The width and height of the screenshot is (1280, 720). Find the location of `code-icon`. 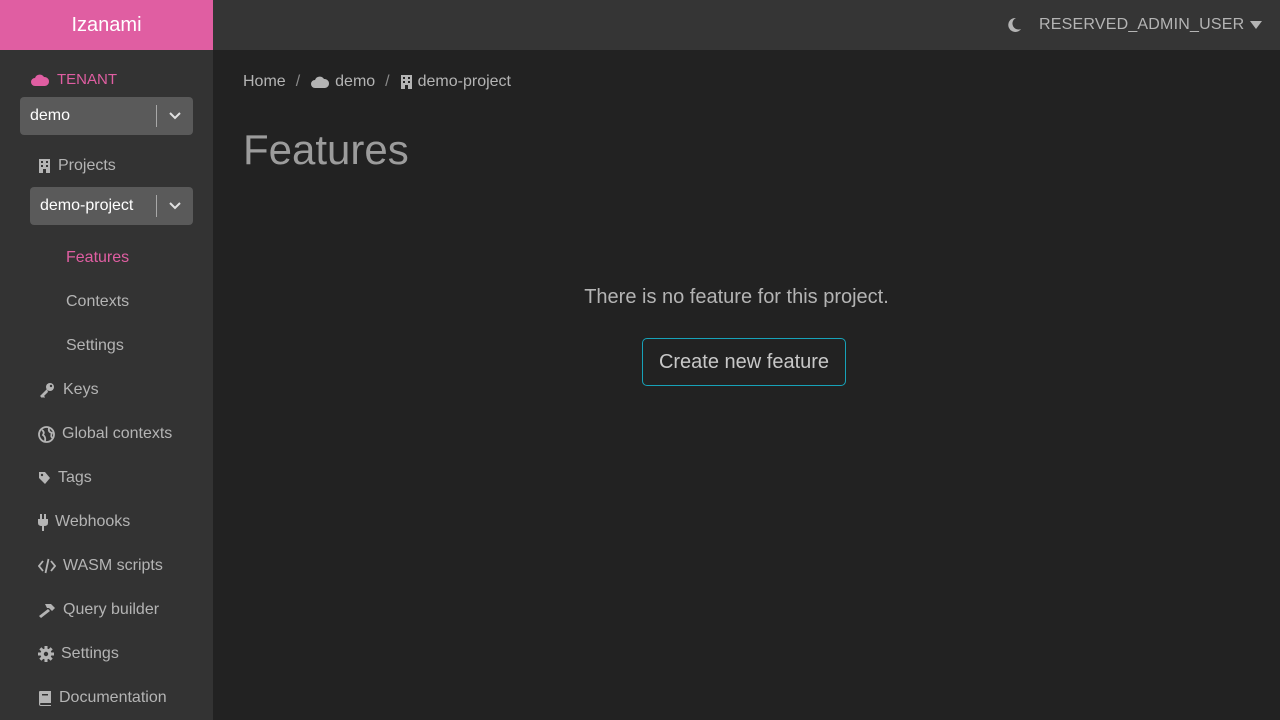

code-icon is located at coordinates (47, 566).